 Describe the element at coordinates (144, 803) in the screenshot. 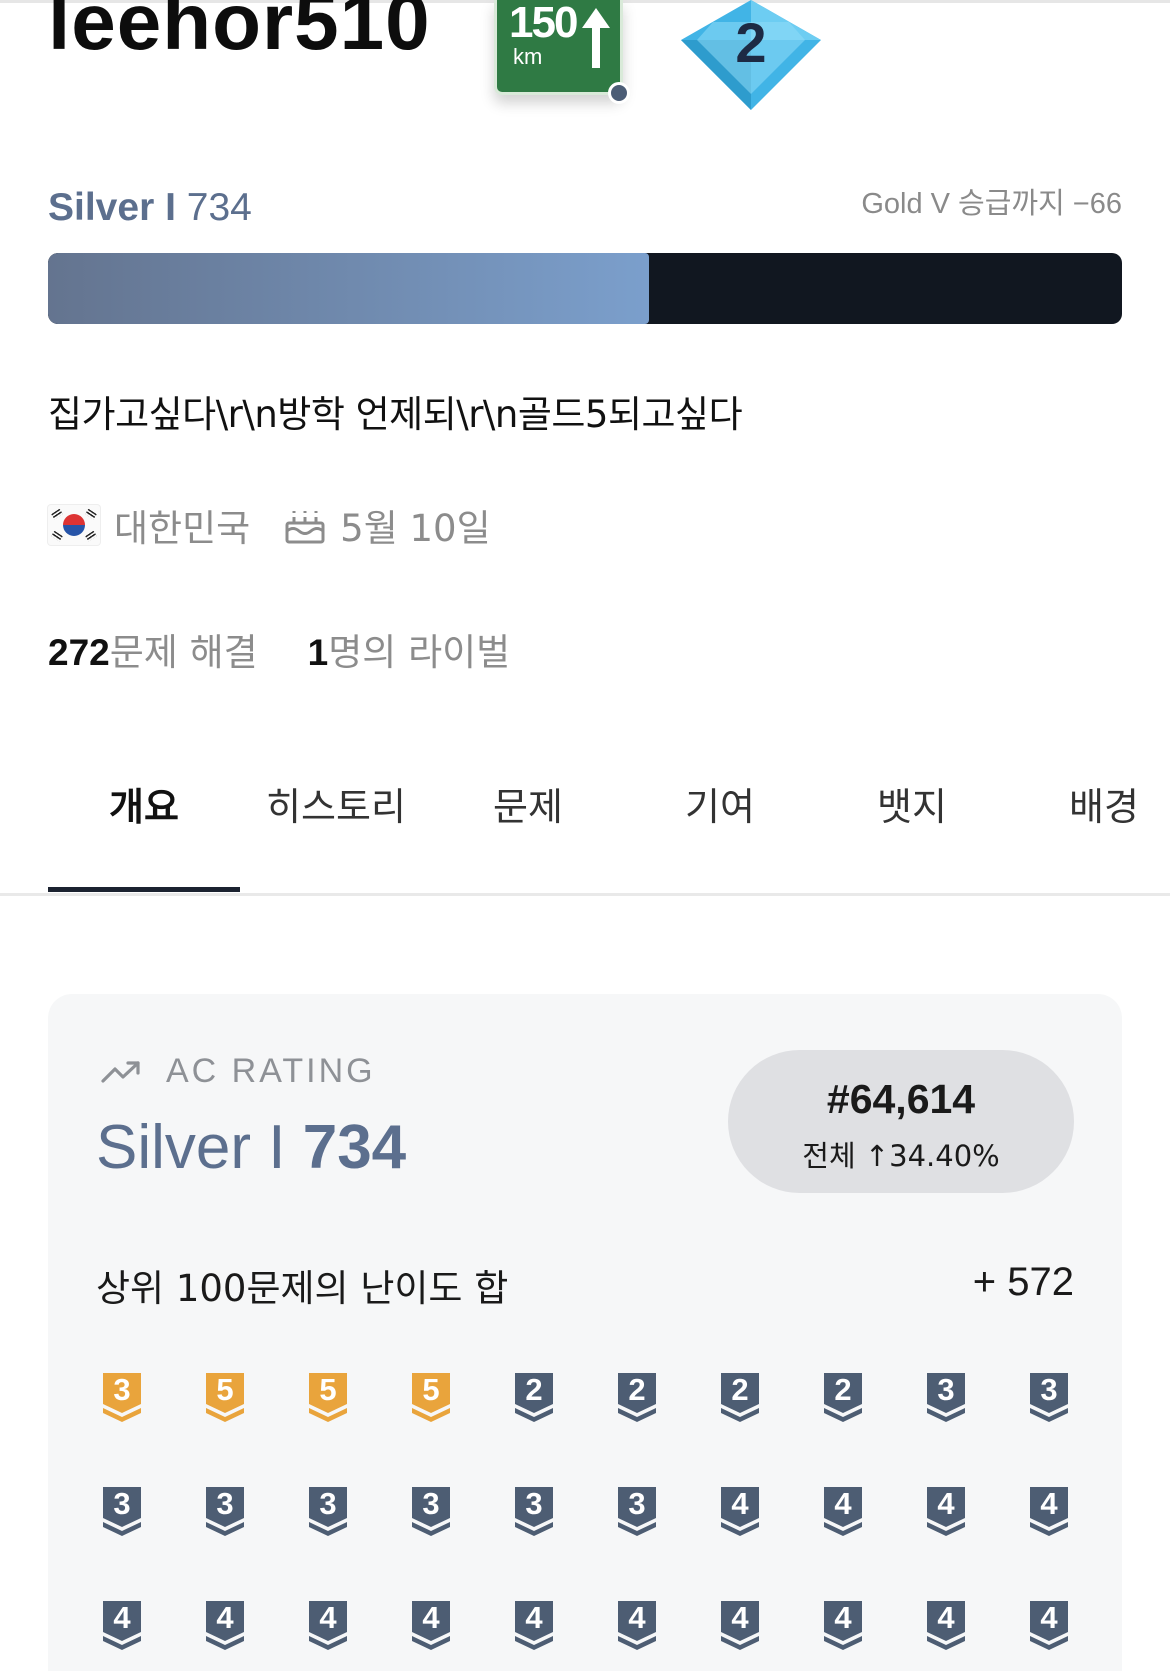

I see `tab-overview: 개요` at that location.